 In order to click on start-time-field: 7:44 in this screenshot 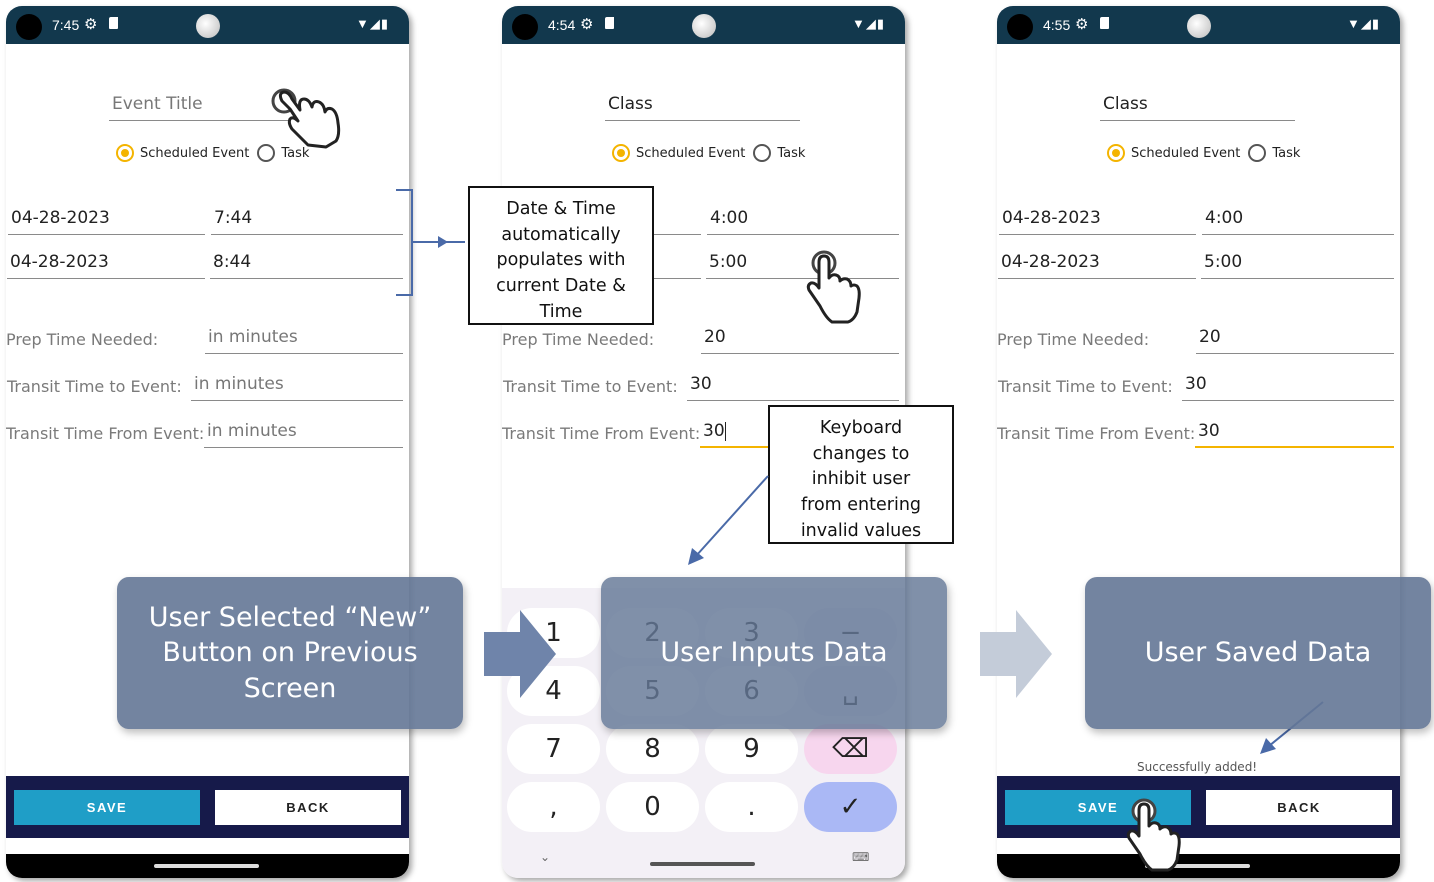, I will do `click(307, 221)`.